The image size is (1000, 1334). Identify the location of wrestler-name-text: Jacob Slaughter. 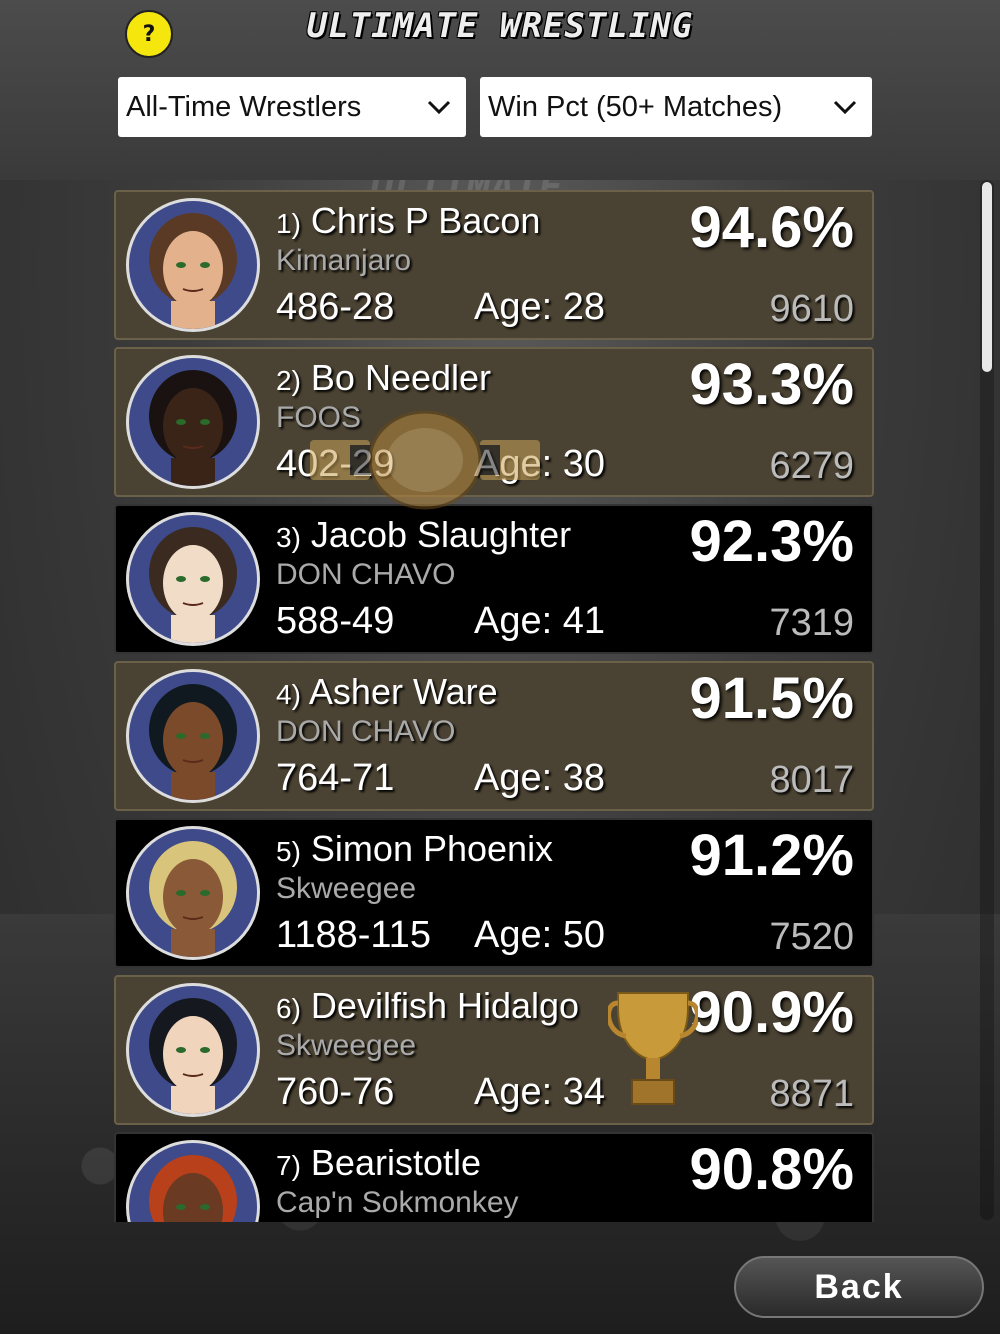
(441, 534).